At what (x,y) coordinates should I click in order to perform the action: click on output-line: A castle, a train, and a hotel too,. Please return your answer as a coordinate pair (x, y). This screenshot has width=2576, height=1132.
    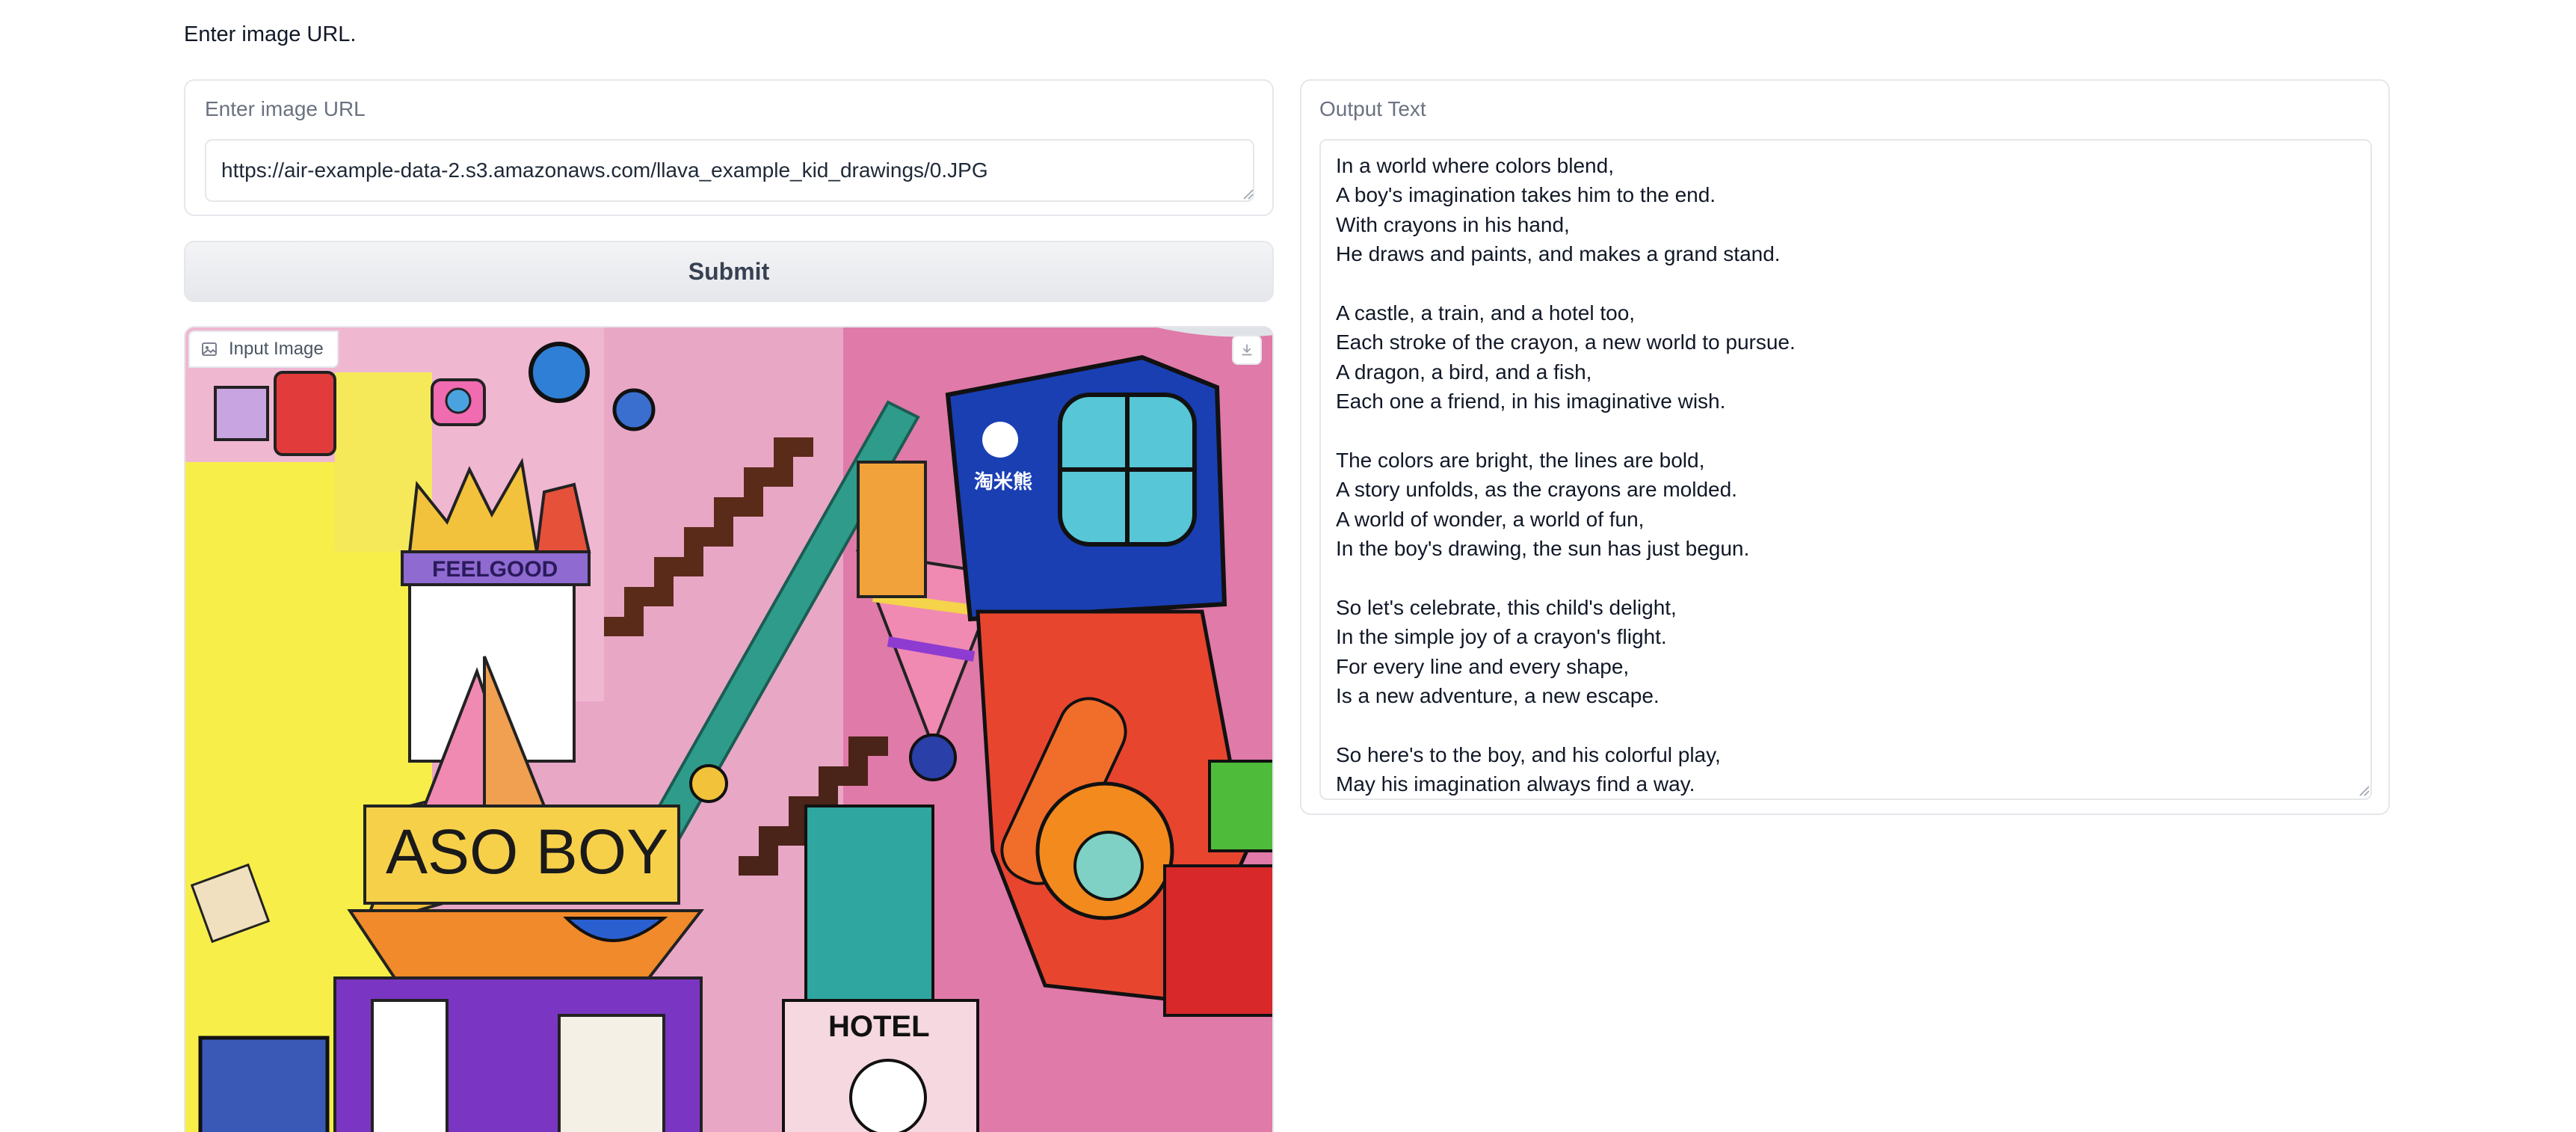
    Looking at the image, I should click on (1486, 312).